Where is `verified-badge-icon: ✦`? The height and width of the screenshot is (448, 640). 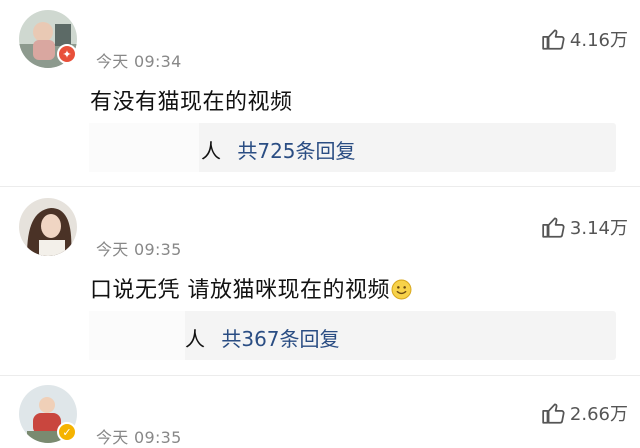
verified-badge-icon: ✦ is located at coordinates (67, 54).